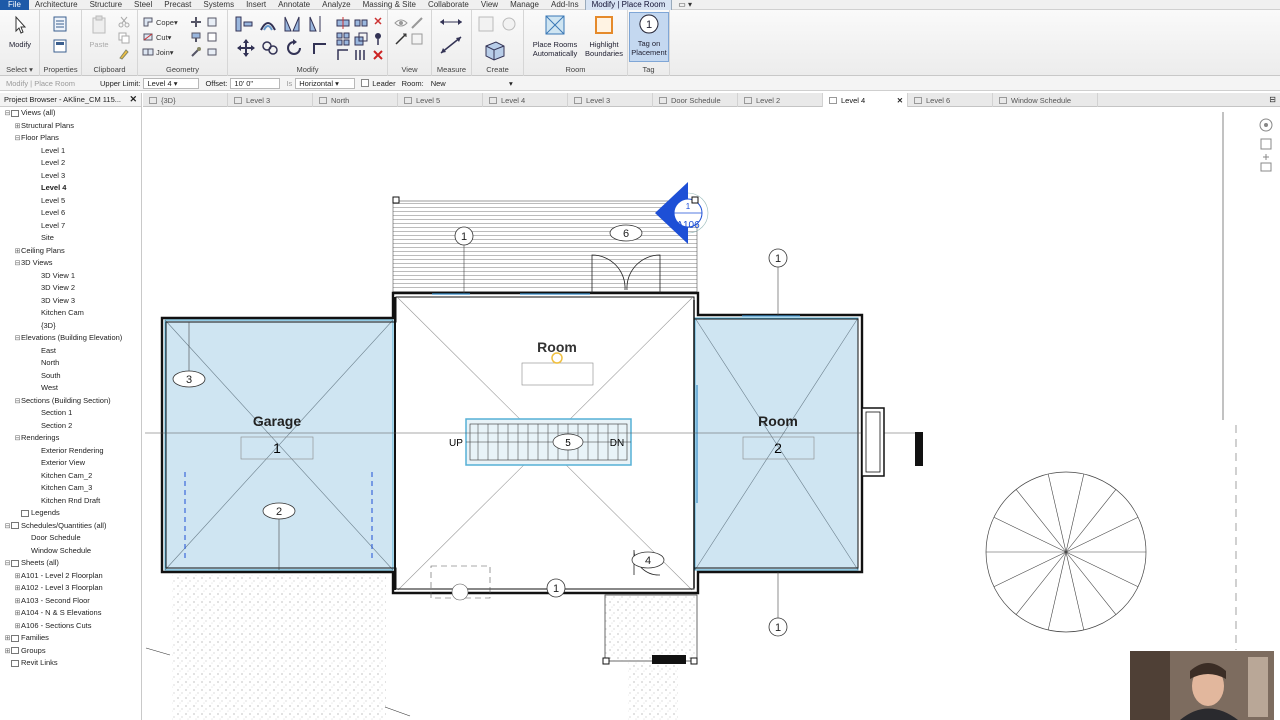 The width and height of the screenshot is (1280, 720). What do you see at coordinates (320, 48) in the screenshot?
I see `trim-extend-icon` at bounding box center [320, 48].